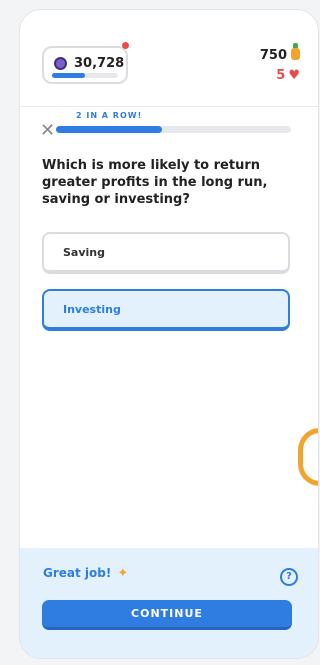 The height and width of the screenshot is (665, 320). I want to click on answer-option-label: Saving, so click(84, 252).